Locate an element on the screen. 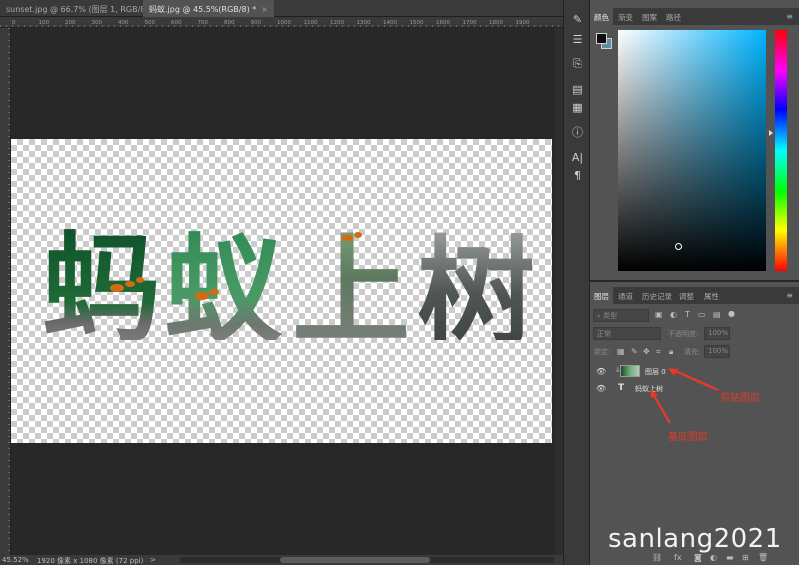 This screenshot has height=565, width=799. tab-properties: 属性 is located at coordinates (711, 295).